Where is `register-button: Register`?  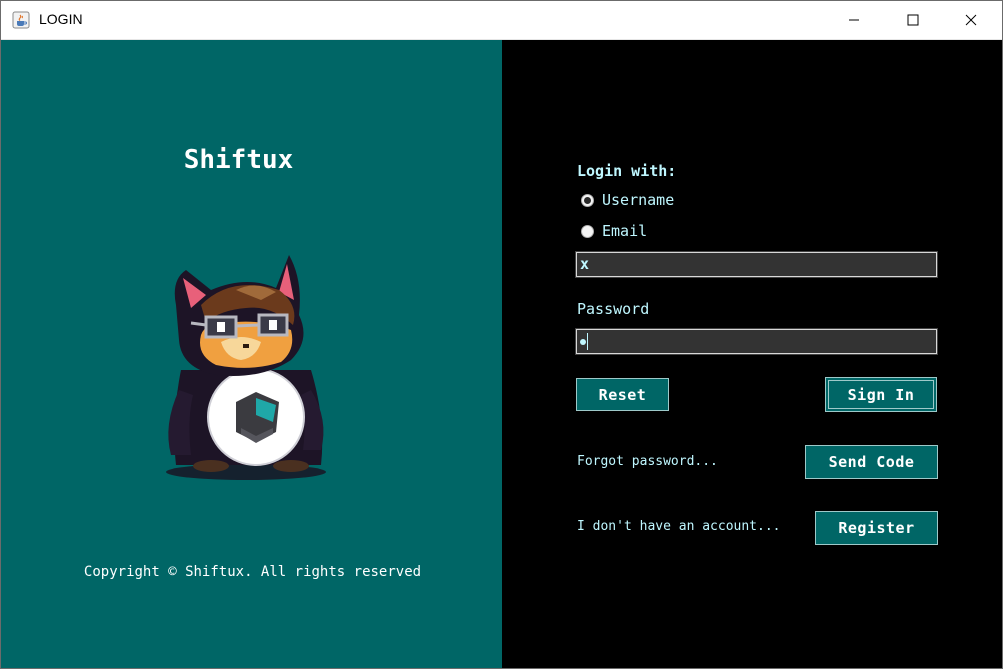 register-button: Register is located at coordinates (876, 528).